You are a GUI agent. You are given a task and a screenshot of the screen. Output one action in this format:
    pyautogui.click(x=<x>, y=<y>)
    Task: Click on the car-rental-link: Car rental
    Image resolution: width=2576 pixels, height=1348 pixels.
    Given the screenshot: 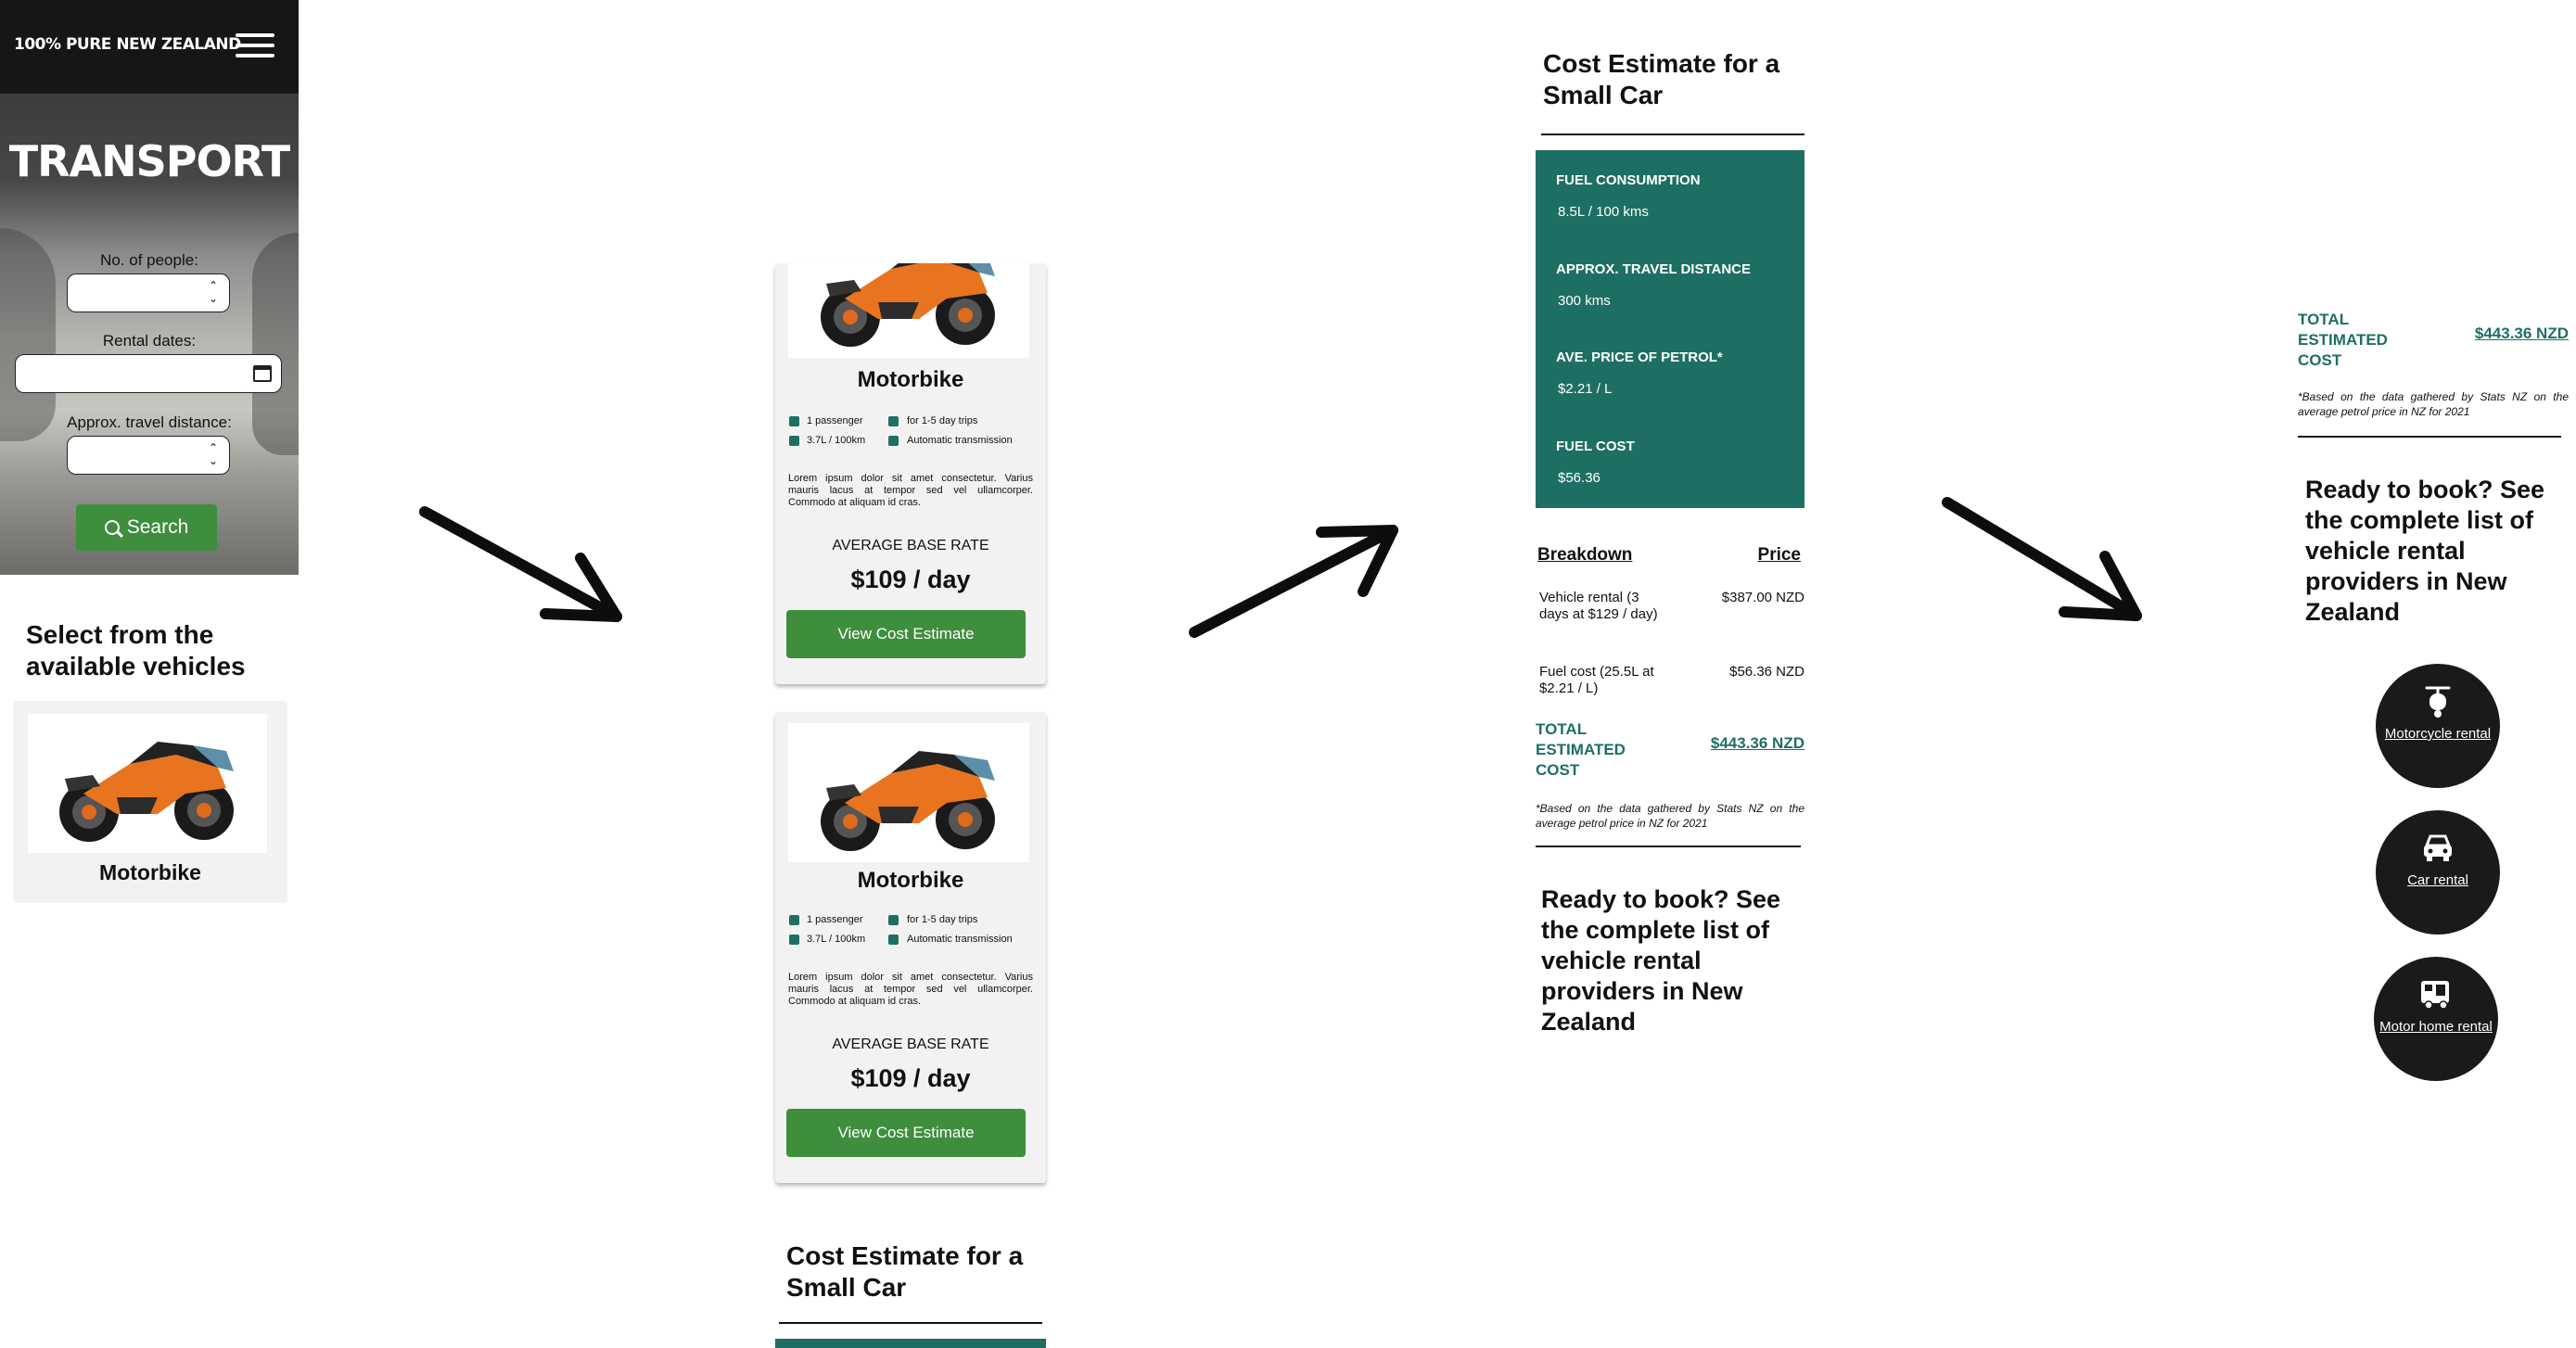 What is the action you would take?
    pyautogui.click(x=2438, y=873)
    